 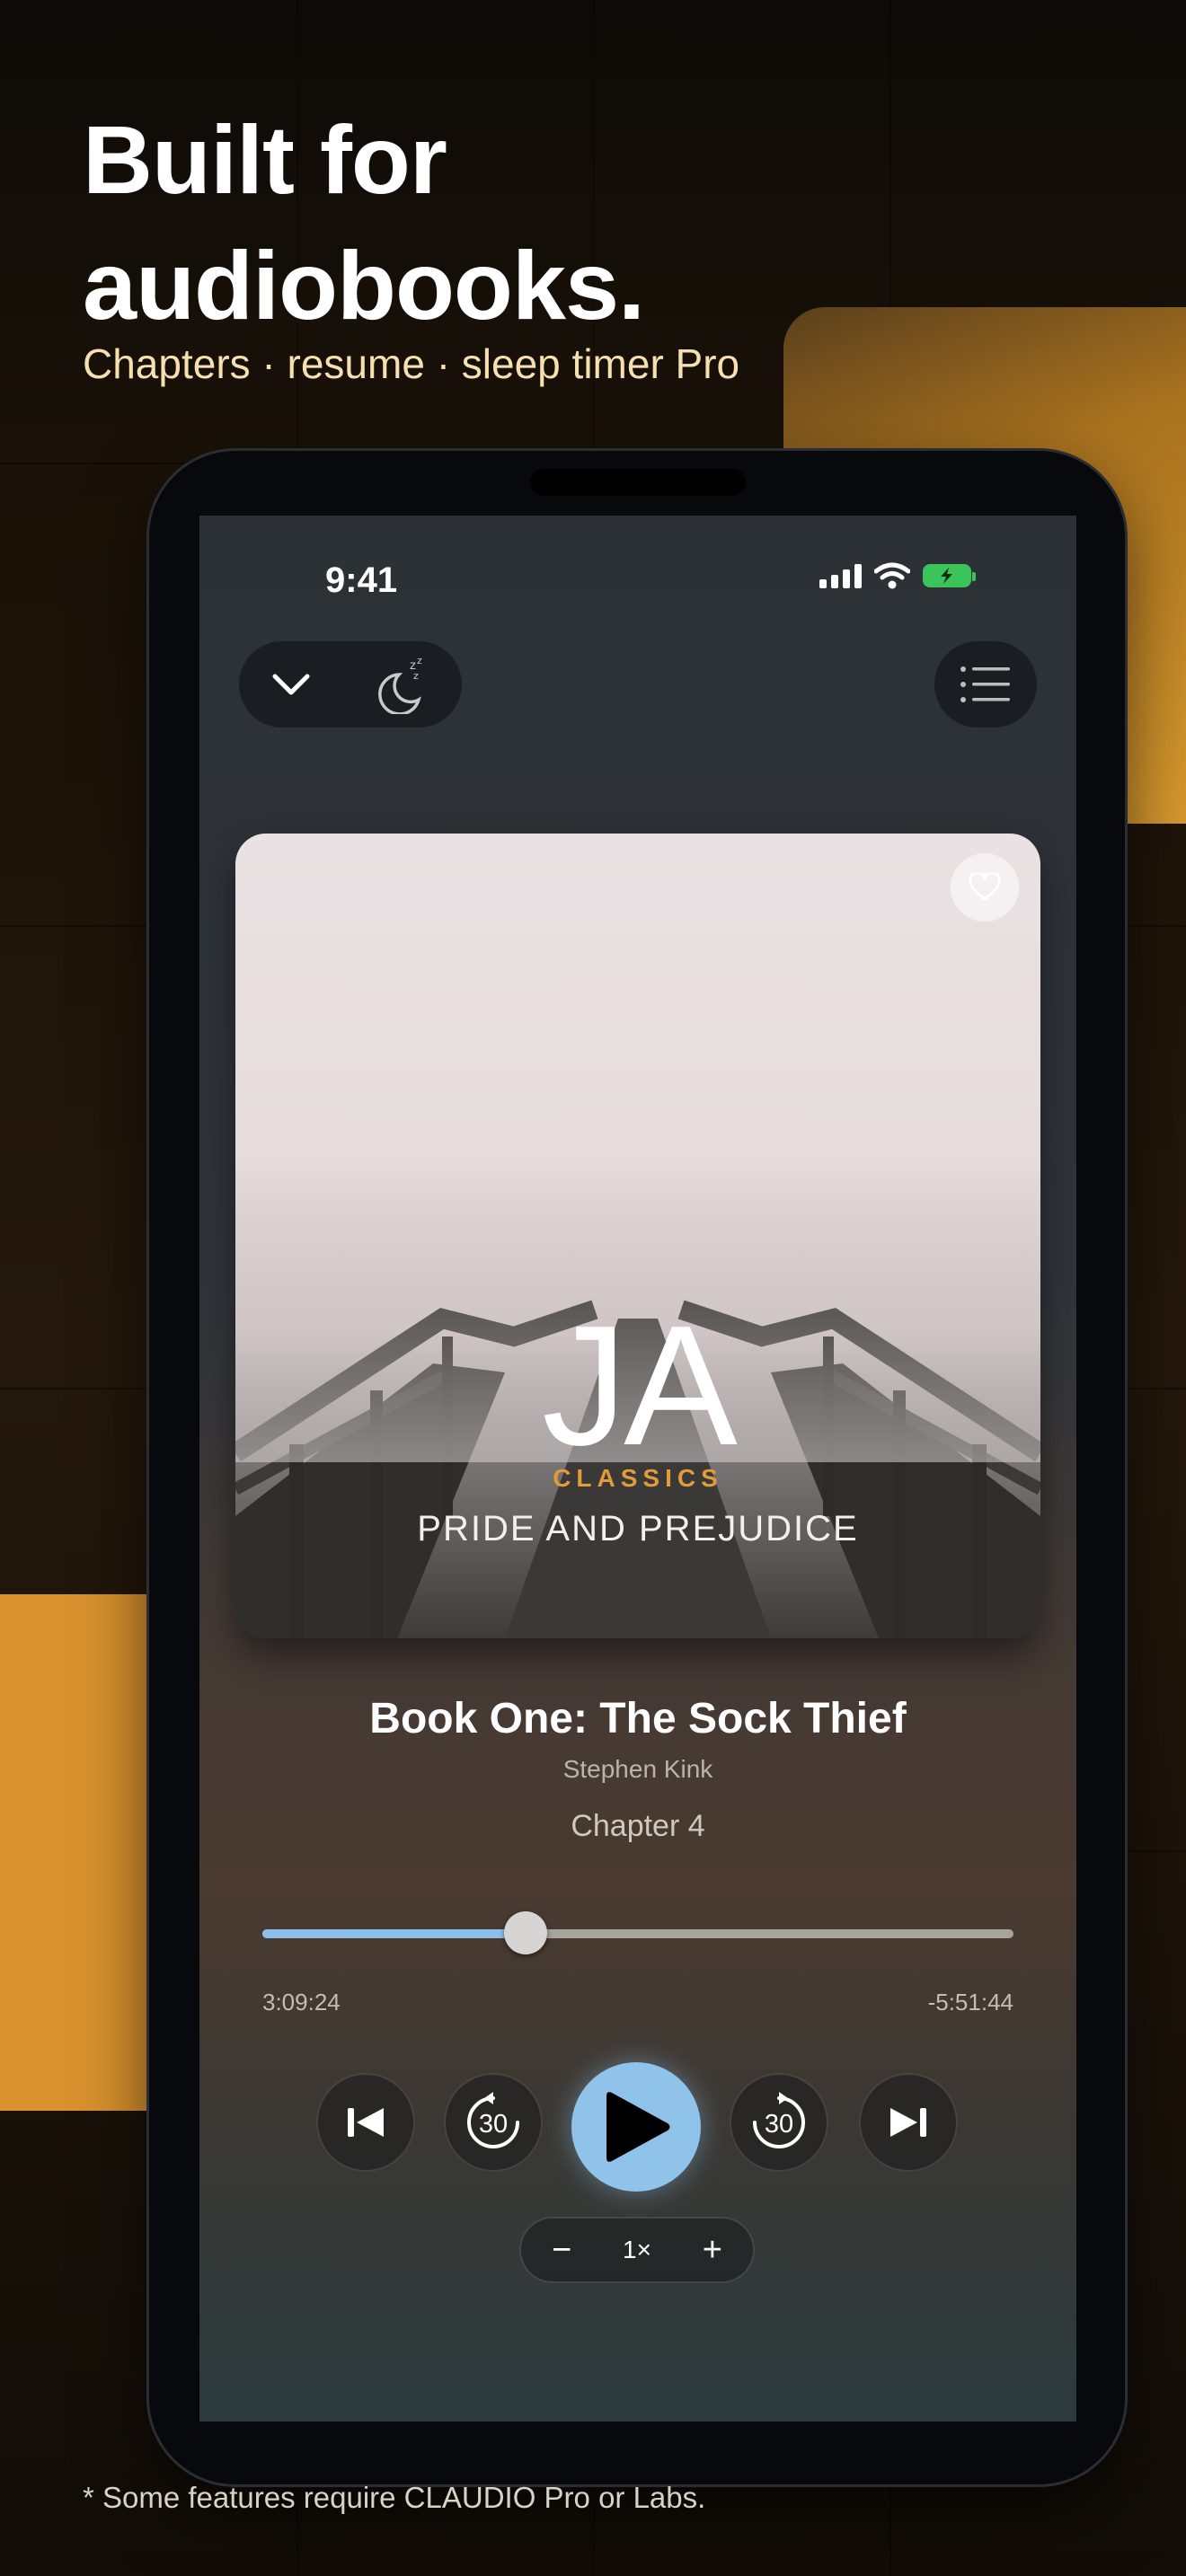 What do you see at coordinates (970, 2002) in the screenshot?
I see `remaining-time: -5:51:44` at bounding box center [970, 2002].